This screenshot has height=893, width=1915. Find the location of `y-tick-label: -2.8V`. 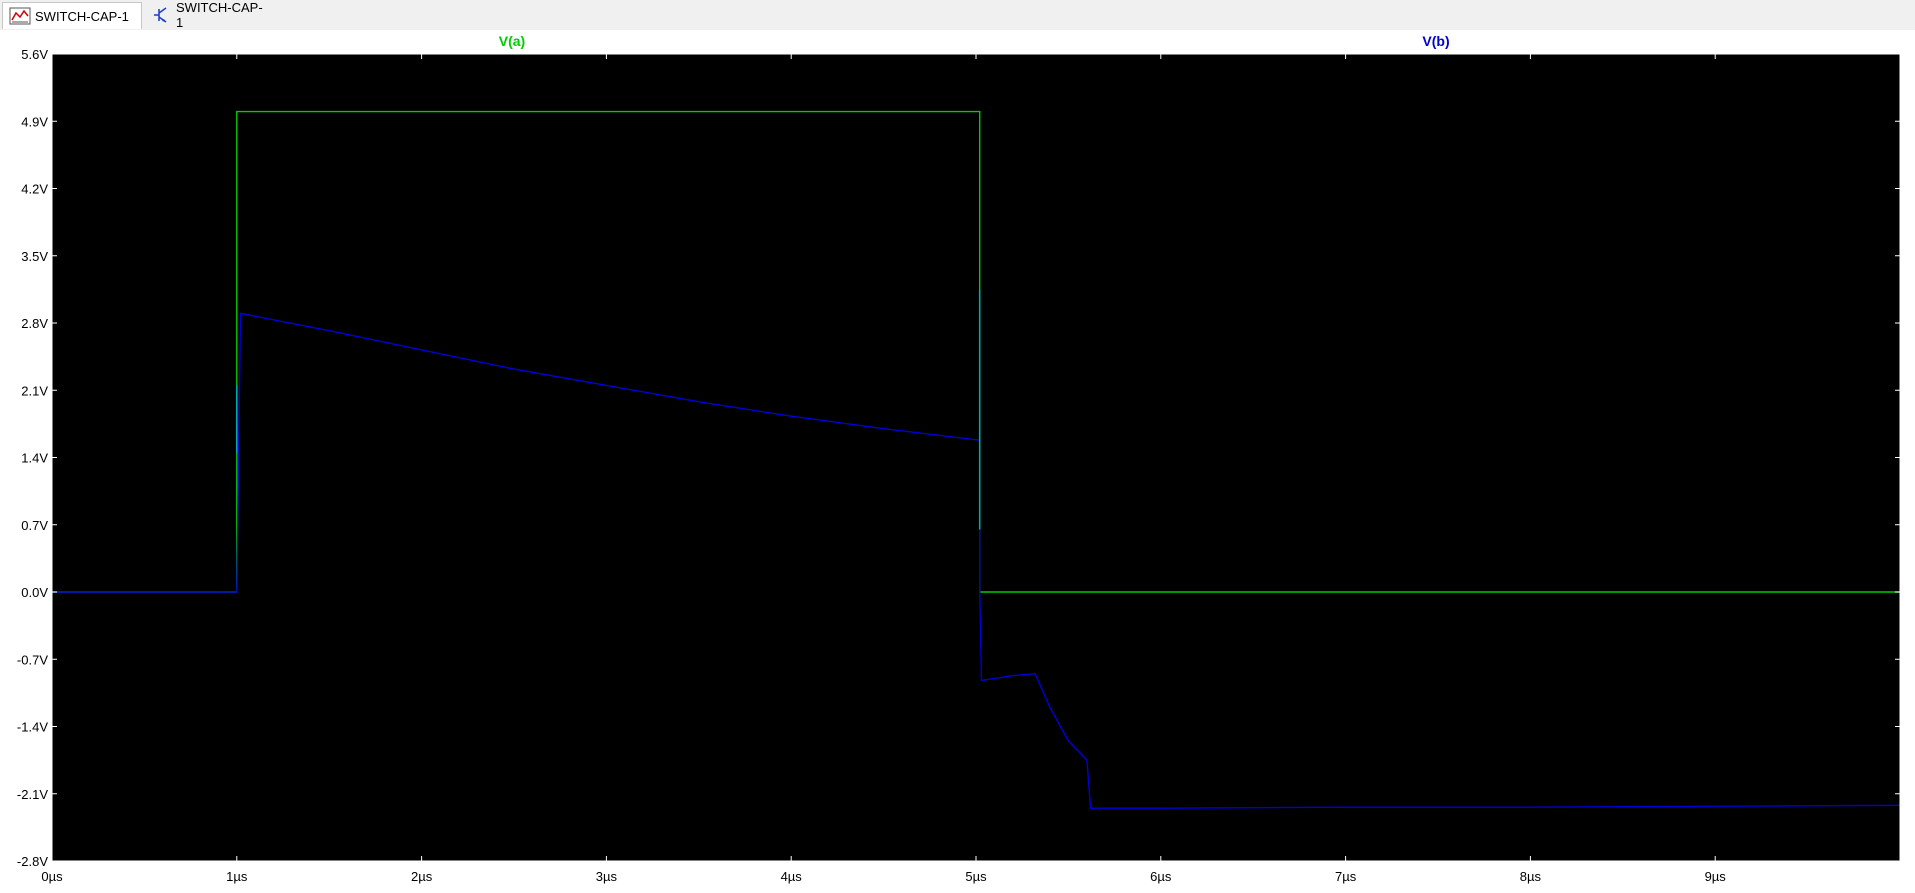

y-tick-label: -2.8V is located at coordinates (32, 861).